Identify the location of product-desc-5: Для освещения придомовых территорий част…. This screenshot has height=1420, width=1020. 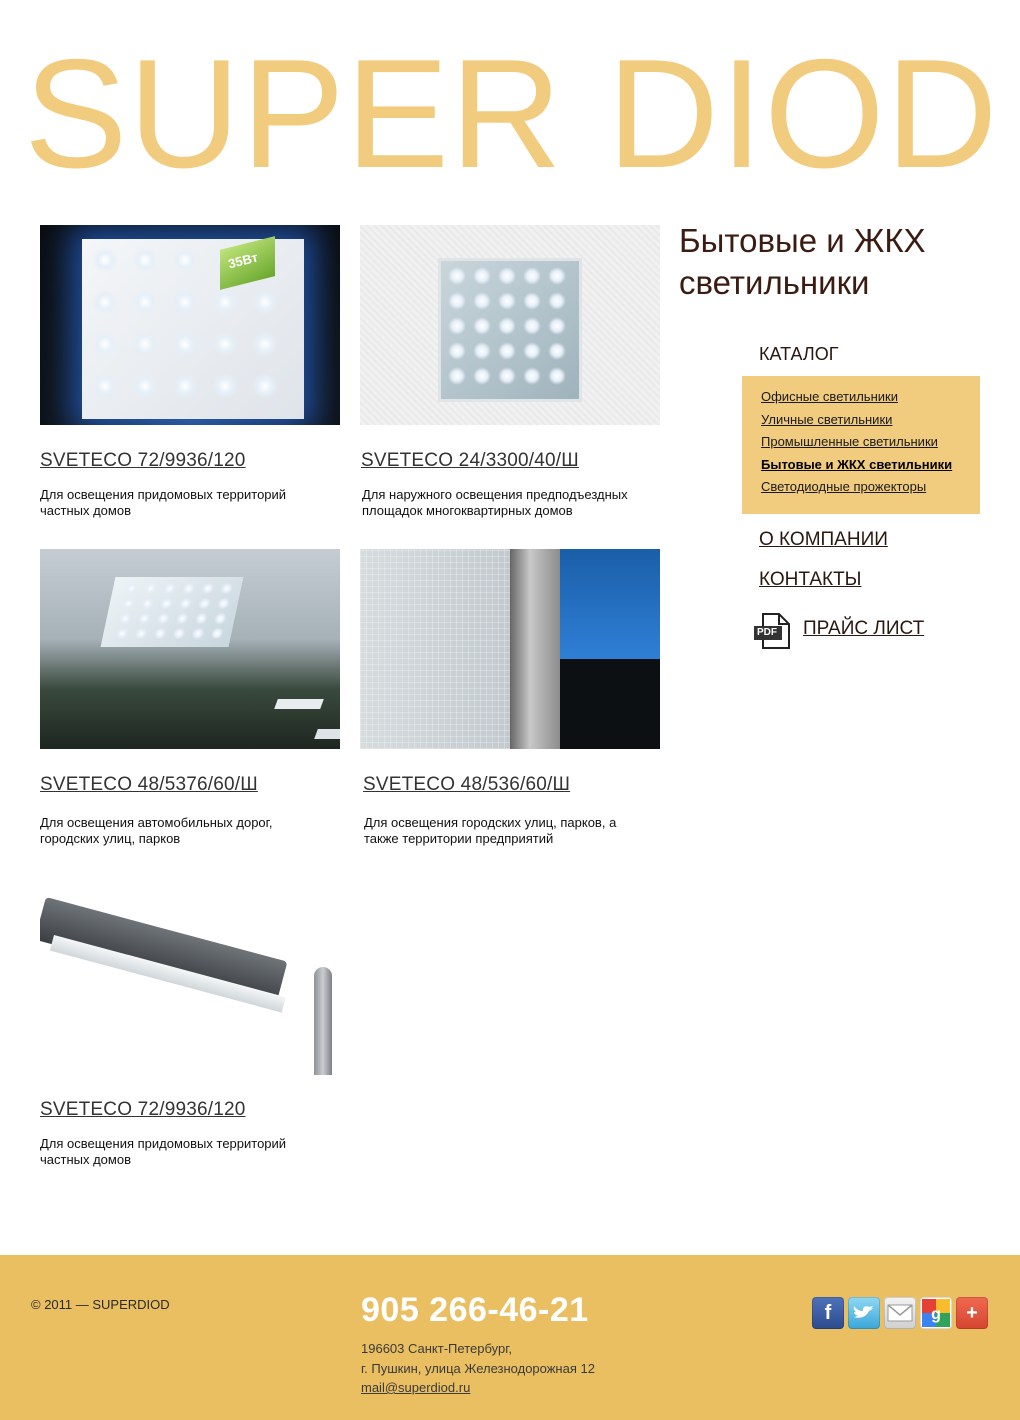
(163, 1151).